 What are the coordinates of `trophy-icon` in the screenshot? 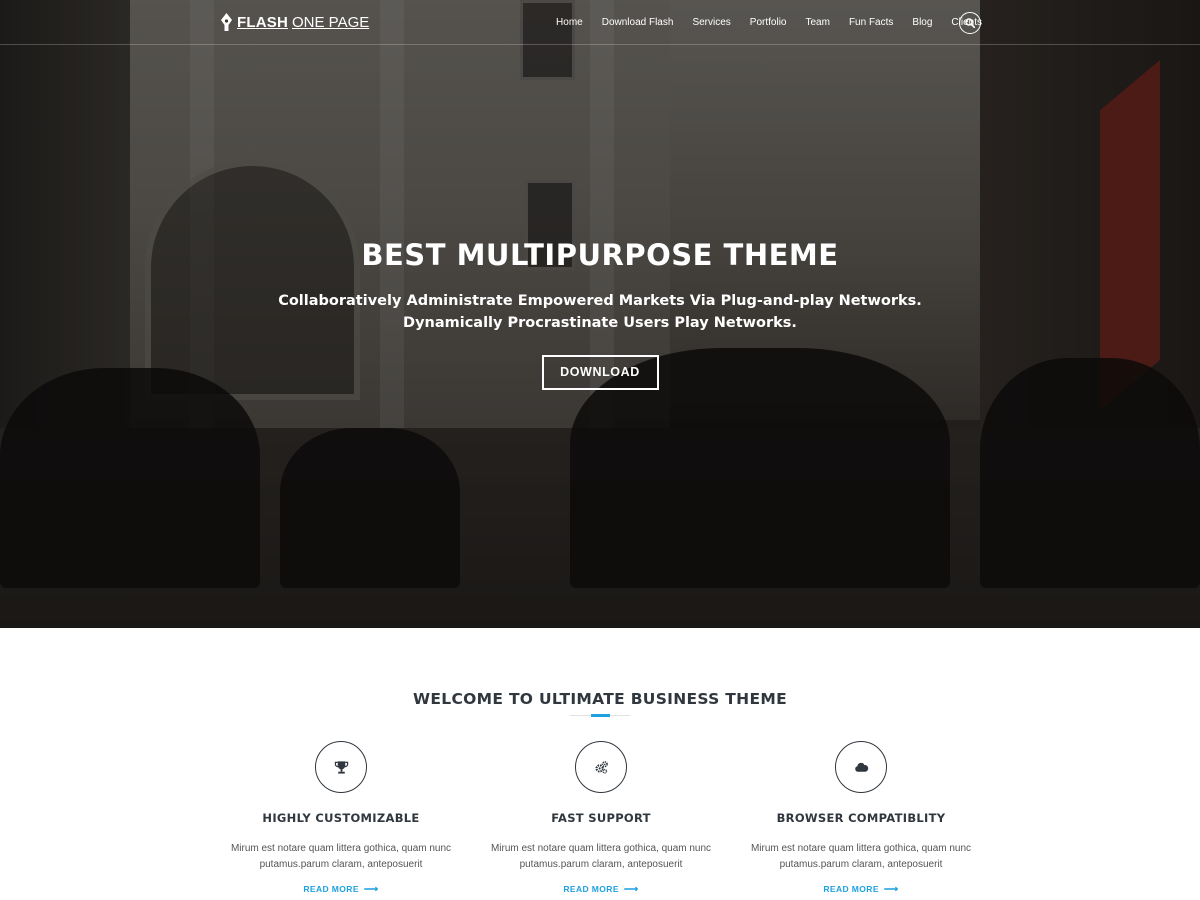 It's located at (341, 767).